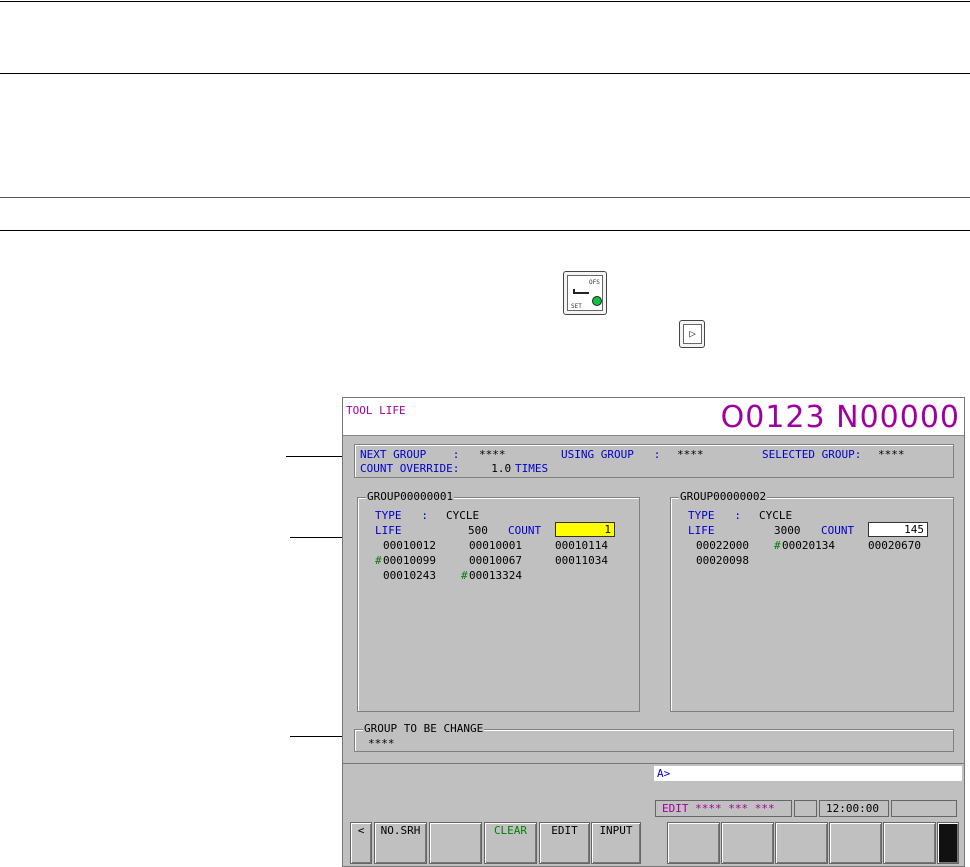  Describe the element at coordinates (840, 417) in the screenshot. I see `program-number: O0123 N00000` at that location.